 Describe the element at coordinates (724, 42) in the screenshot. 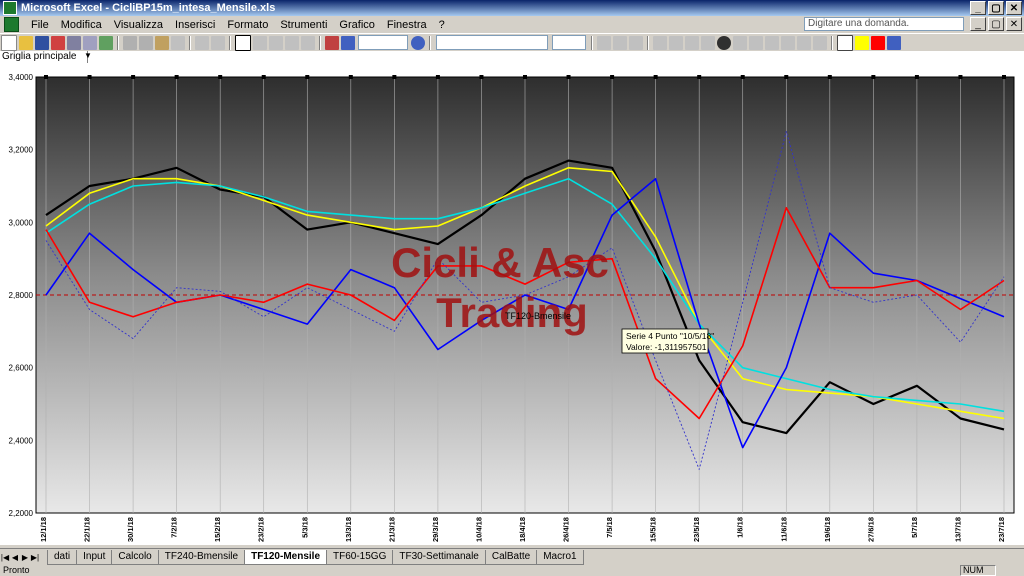

I see `currency-icon` at that location.